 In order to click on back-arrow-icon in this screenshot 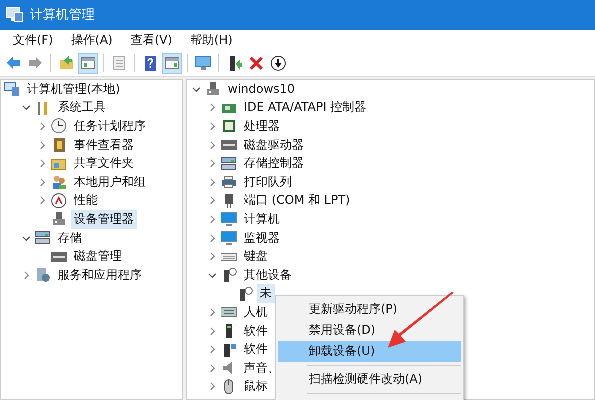, I will do `click(13, 63)`.